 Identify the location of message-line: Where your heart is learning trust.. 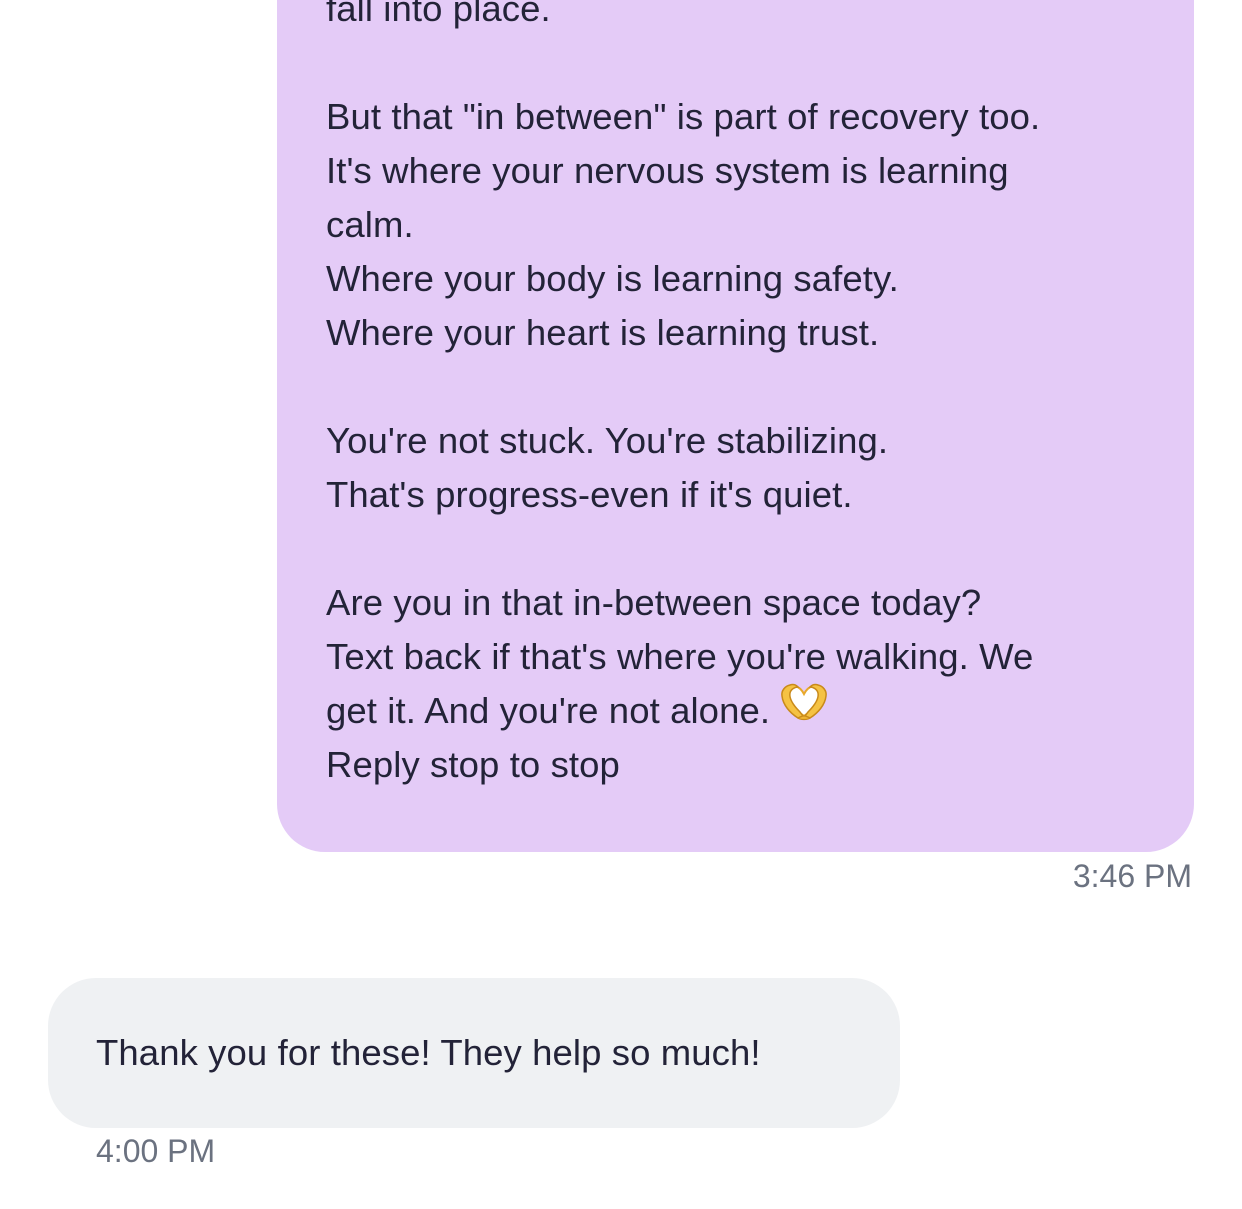
(603, 332).